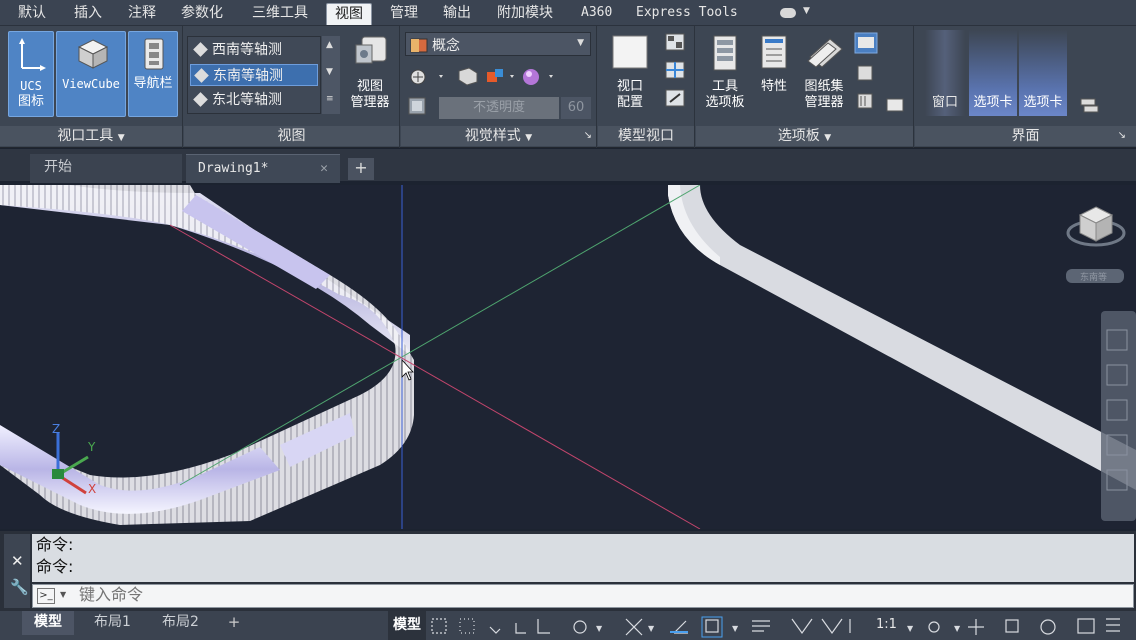 Image resolution: width=1136 pixels, height=640 pixels. I want to click on add-layout-button: +, so click(234, 623).